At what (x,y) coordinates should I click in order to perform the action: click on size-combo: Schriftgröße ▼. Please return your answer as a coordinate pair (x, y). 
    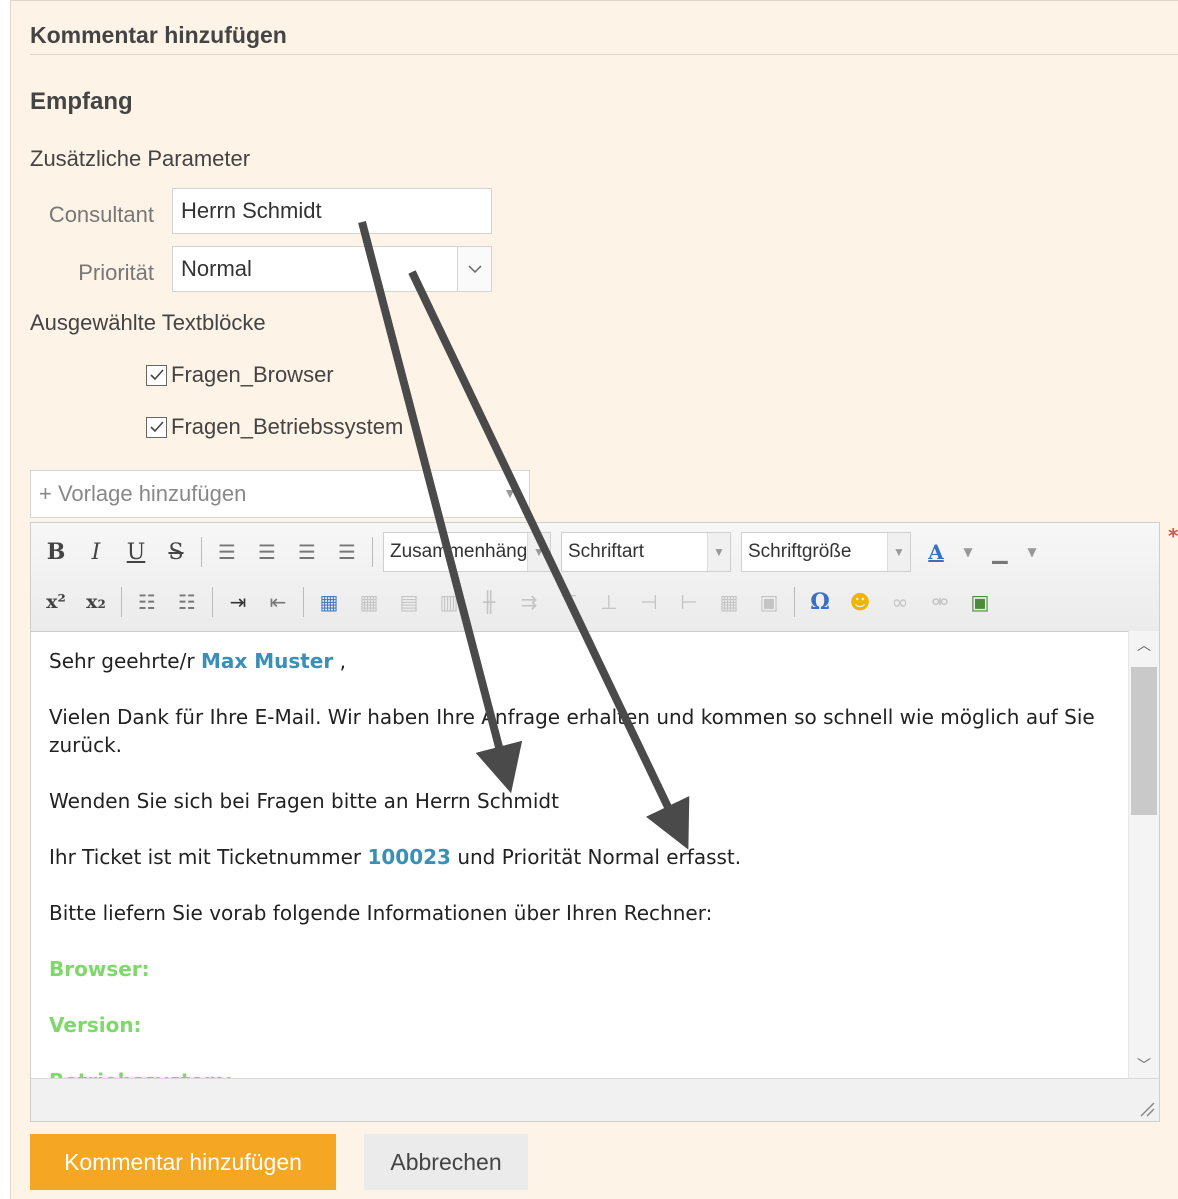
    Looking at the image, I should click on (826, 552).